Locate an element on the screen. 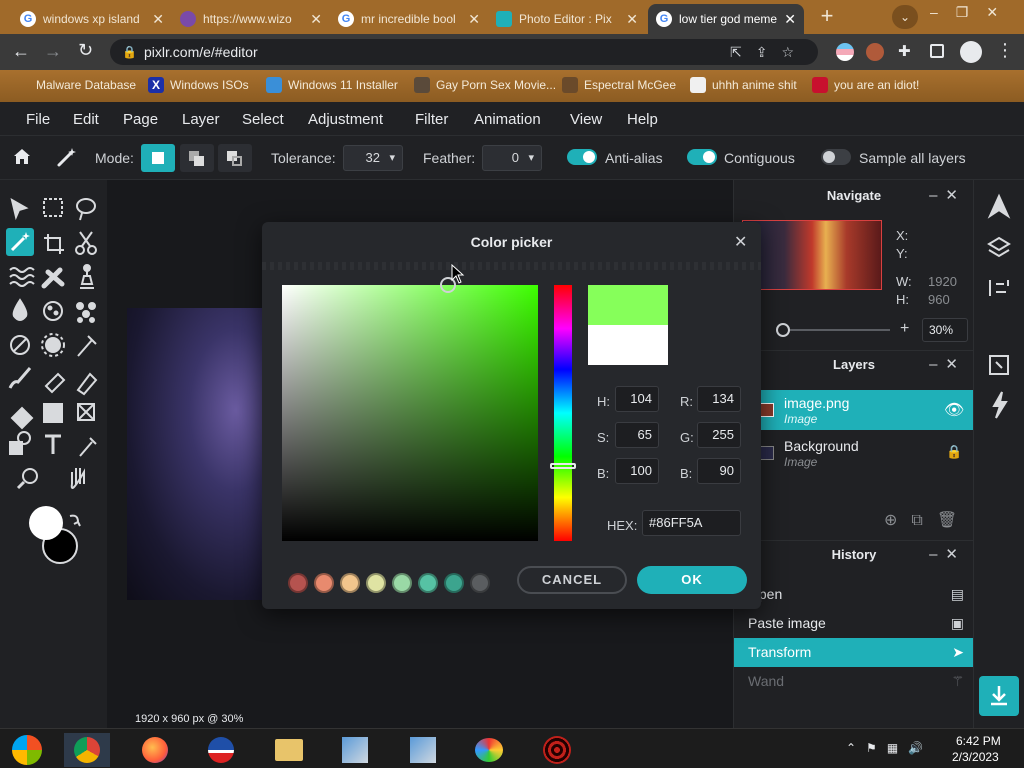 The image size is (1024, 768). browser-tab: G windows xp island ✕ is located at coordinates (92, 19).